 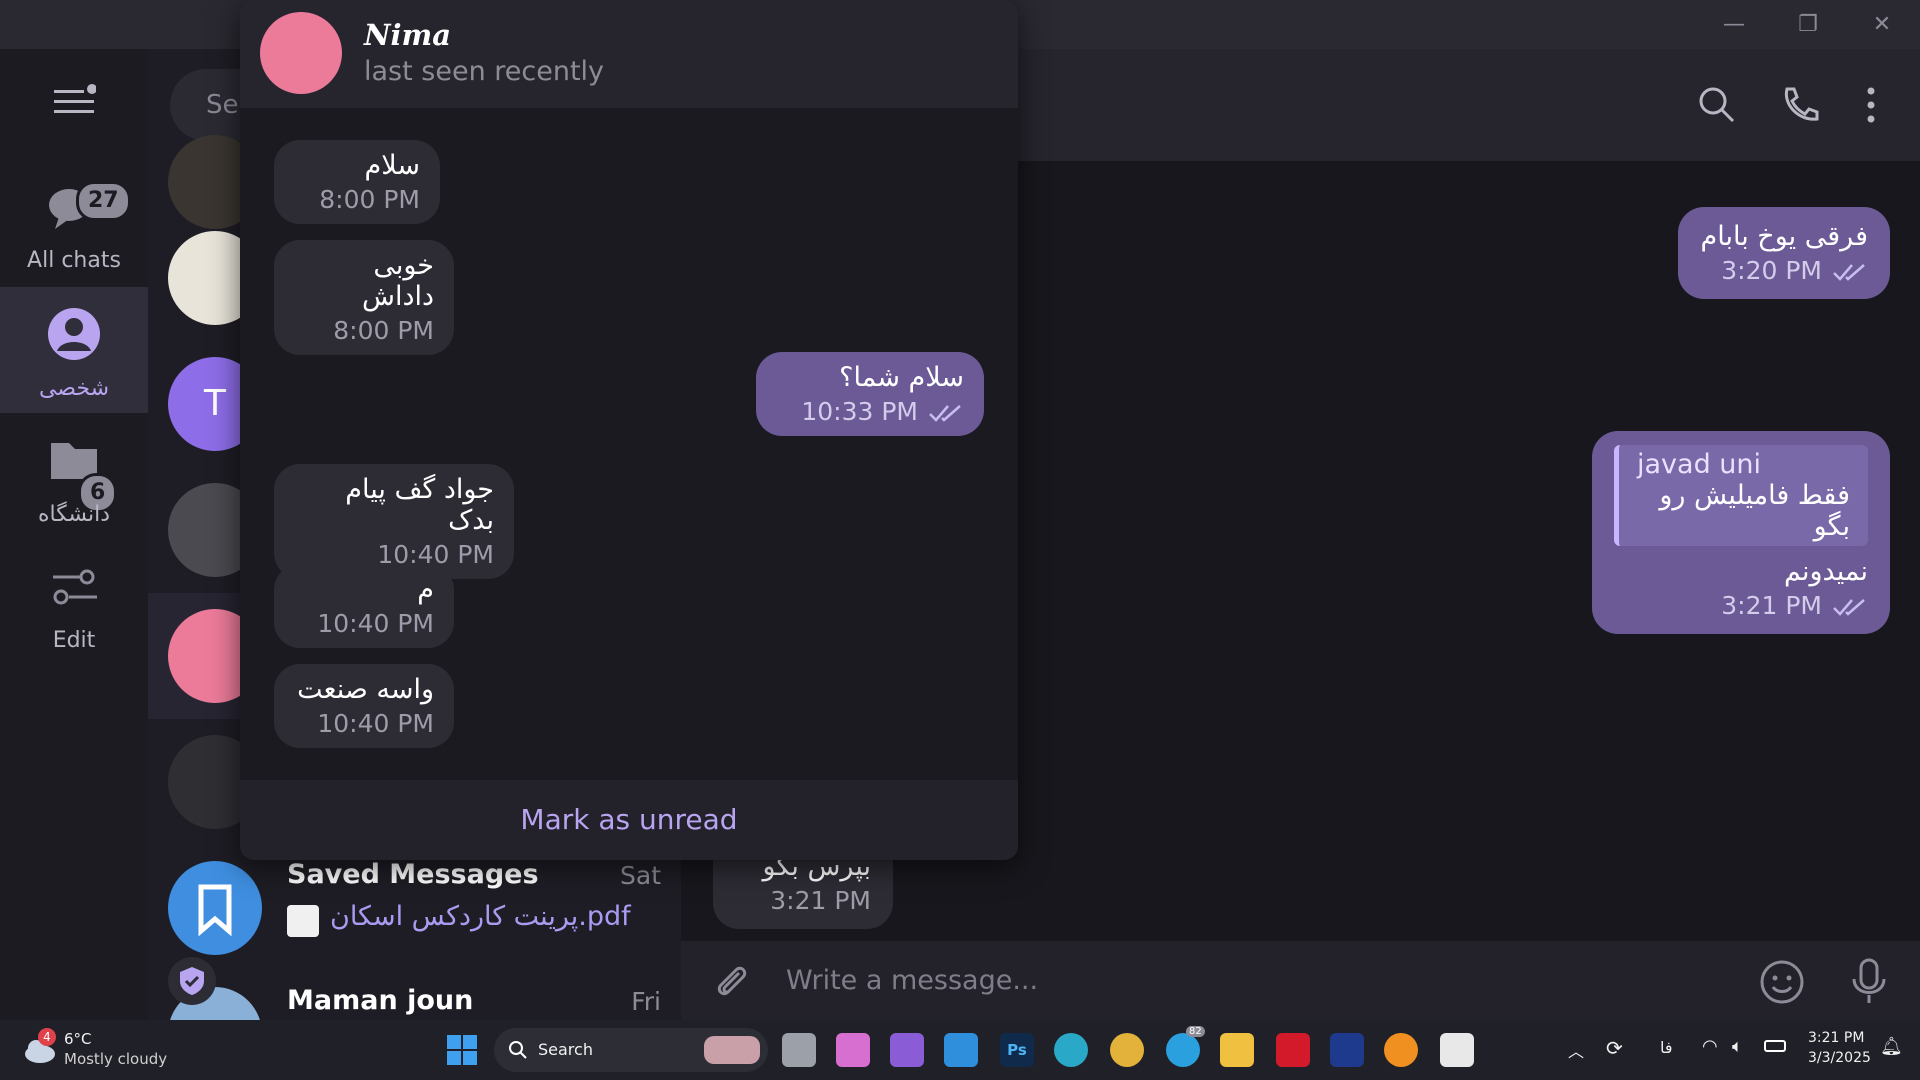 I want to click on sync-icon: ⟳, so click(x=1614, y=1048).